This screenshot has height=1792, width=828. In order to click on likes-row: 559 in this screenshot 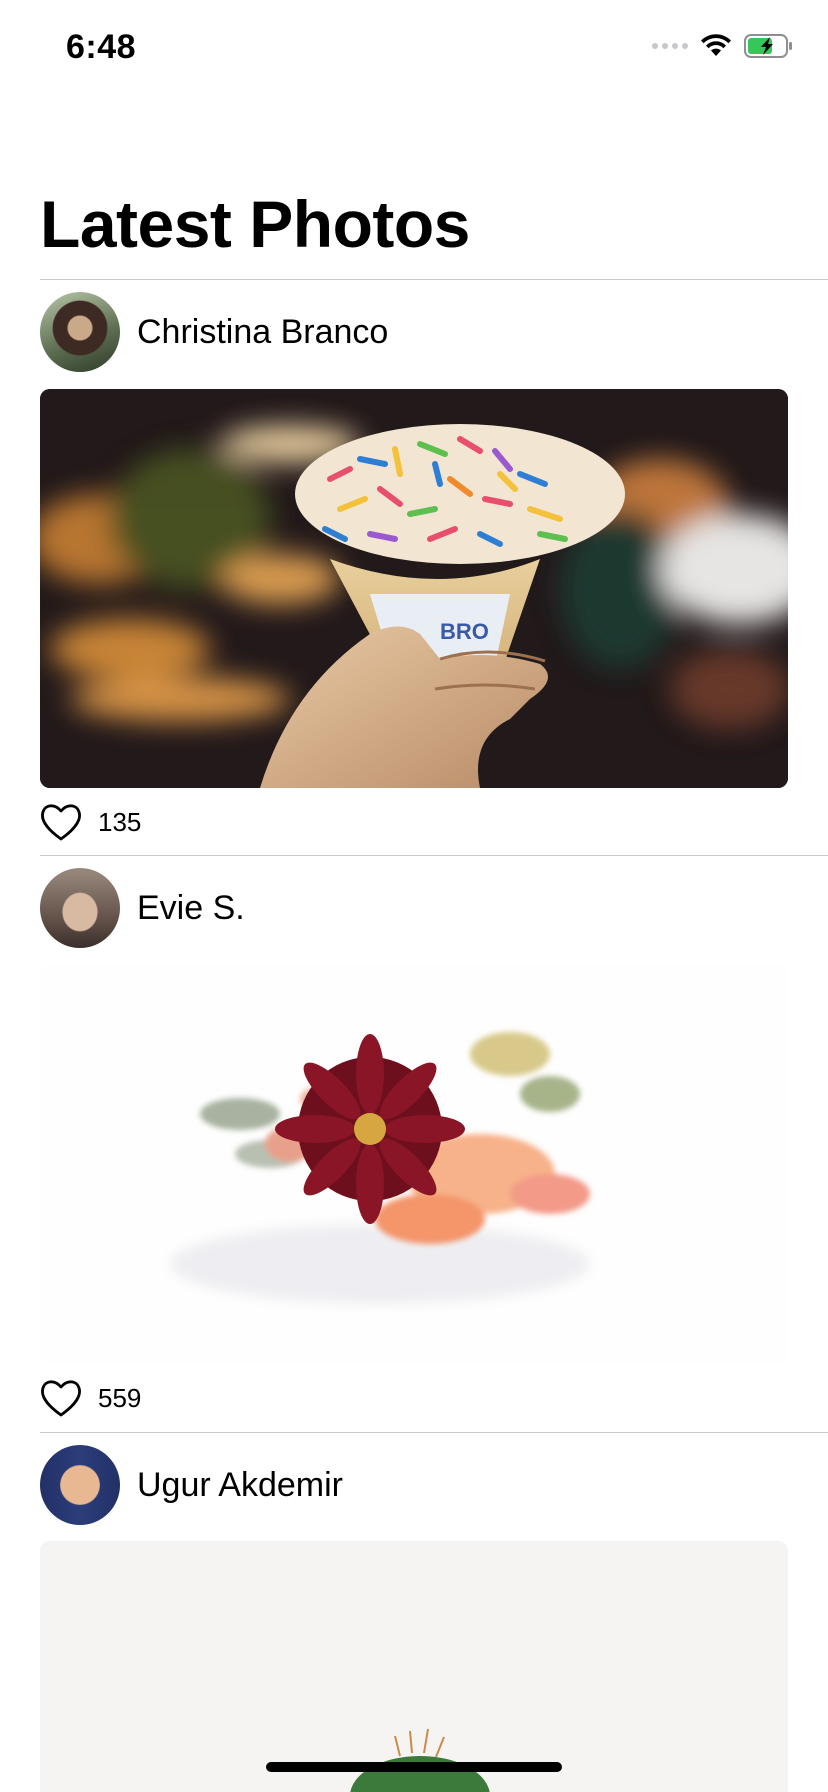, I will do `click(90, 1398)`.